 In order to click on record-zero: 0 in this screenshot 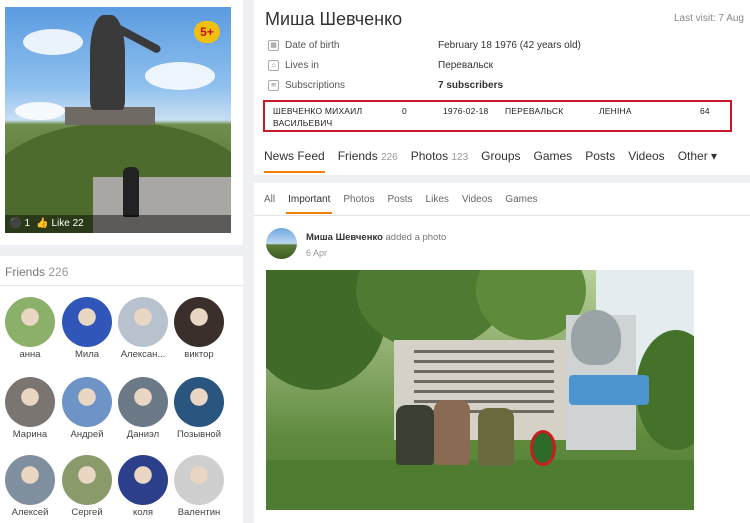, I will do `click(404, 111)`.